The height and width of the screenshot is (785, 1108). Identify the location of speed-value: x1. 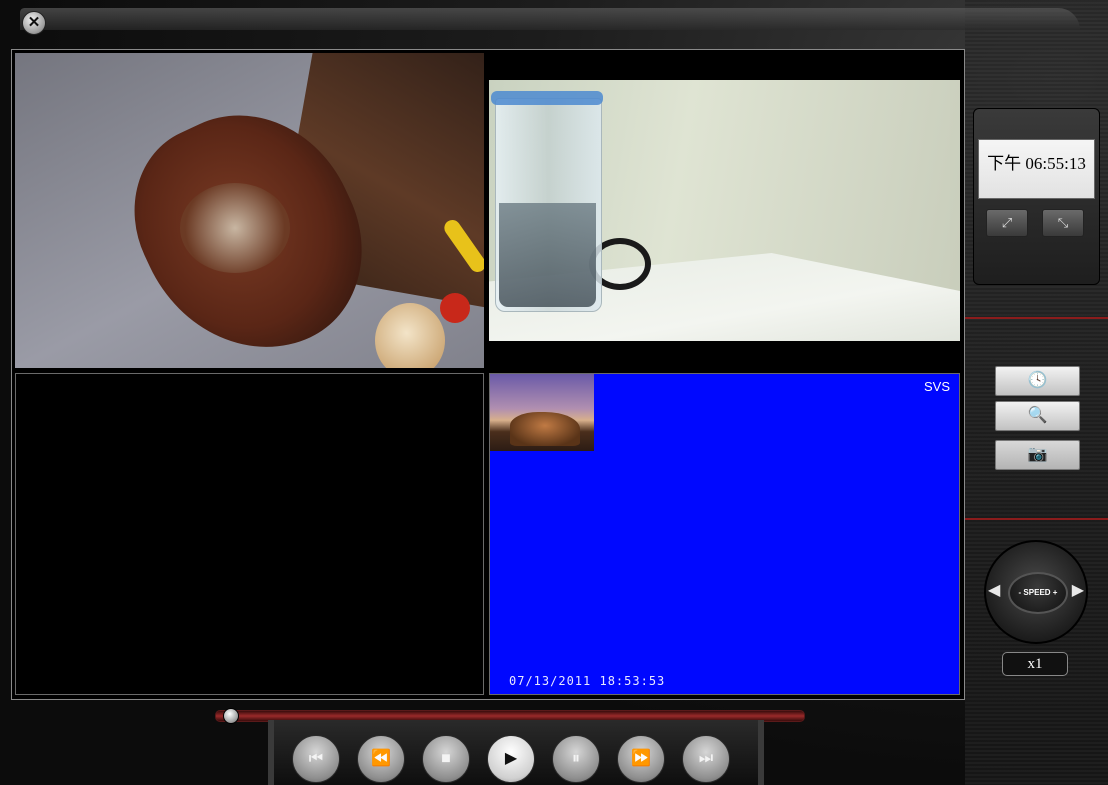
(1035, 664).